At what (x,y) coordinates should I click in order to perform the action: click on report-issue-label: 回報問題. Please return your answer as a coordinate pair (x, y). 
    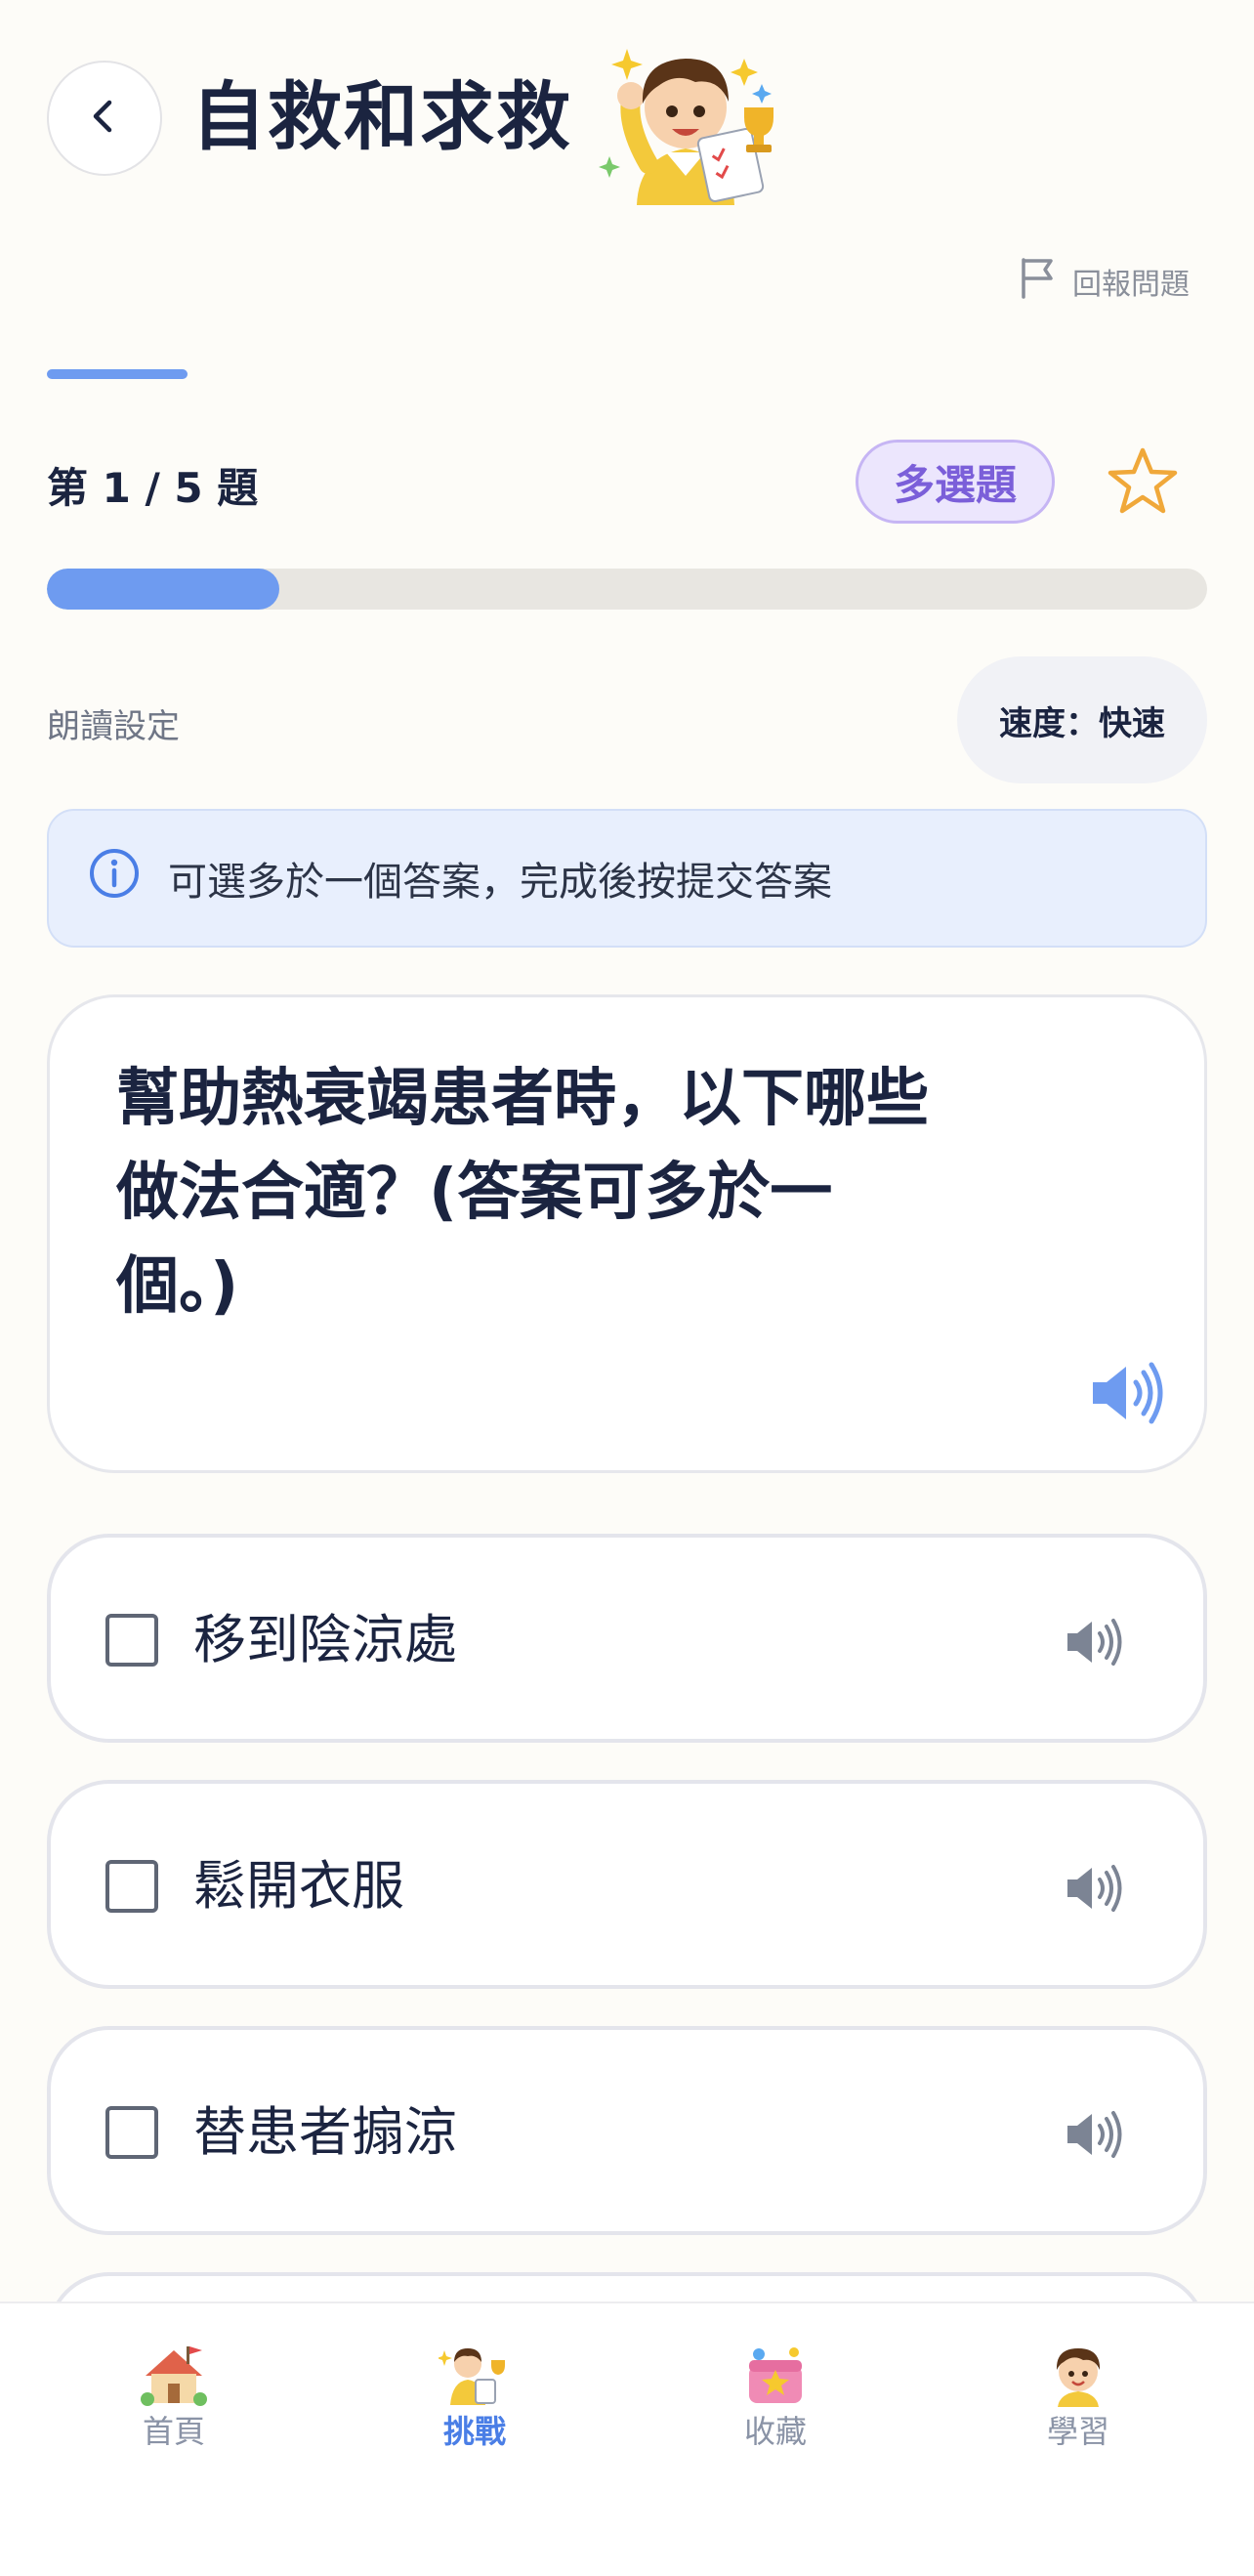
    Looking at the image, I should click on (1131, 285).